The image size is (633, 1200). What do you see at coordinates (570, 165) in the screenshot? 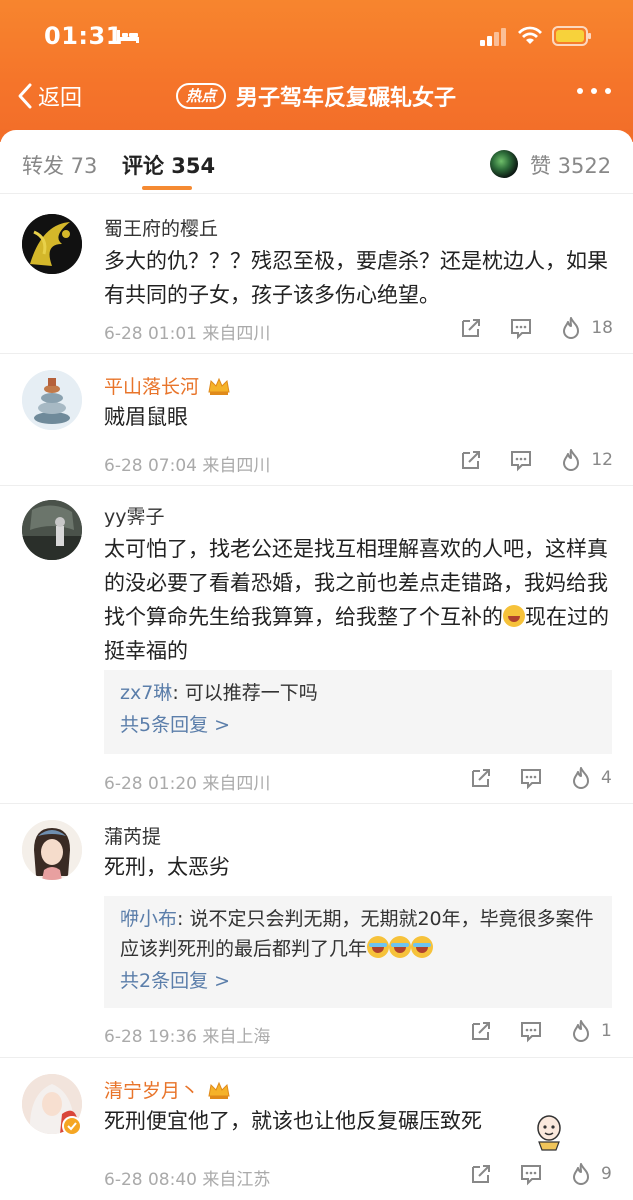
I see `tab-like: 赞 3522` at bounding box center [570, 165].